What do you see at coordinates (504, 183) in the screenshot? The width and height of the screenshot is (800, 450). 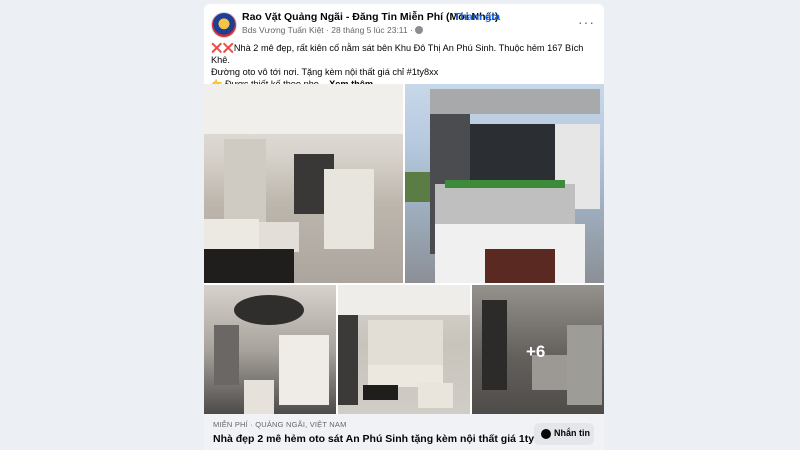 I see `photo-house-exterior` at bounding box center [504, 183].